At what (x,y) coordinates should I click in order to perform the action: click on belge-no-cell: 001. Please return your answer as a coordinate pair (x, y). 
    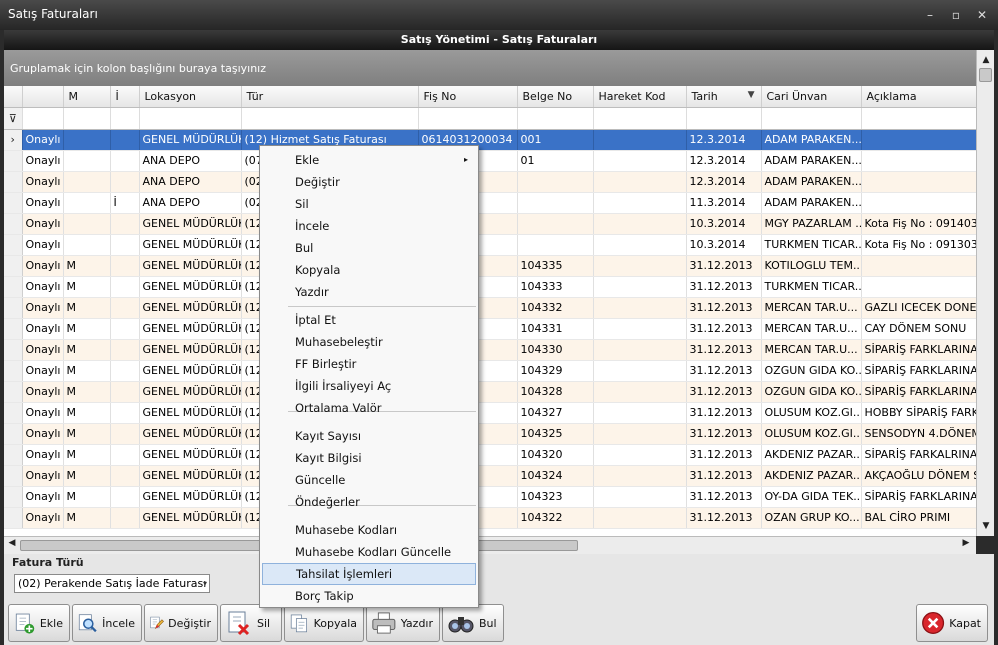
    Looking at the image, I should click on (555, 140).